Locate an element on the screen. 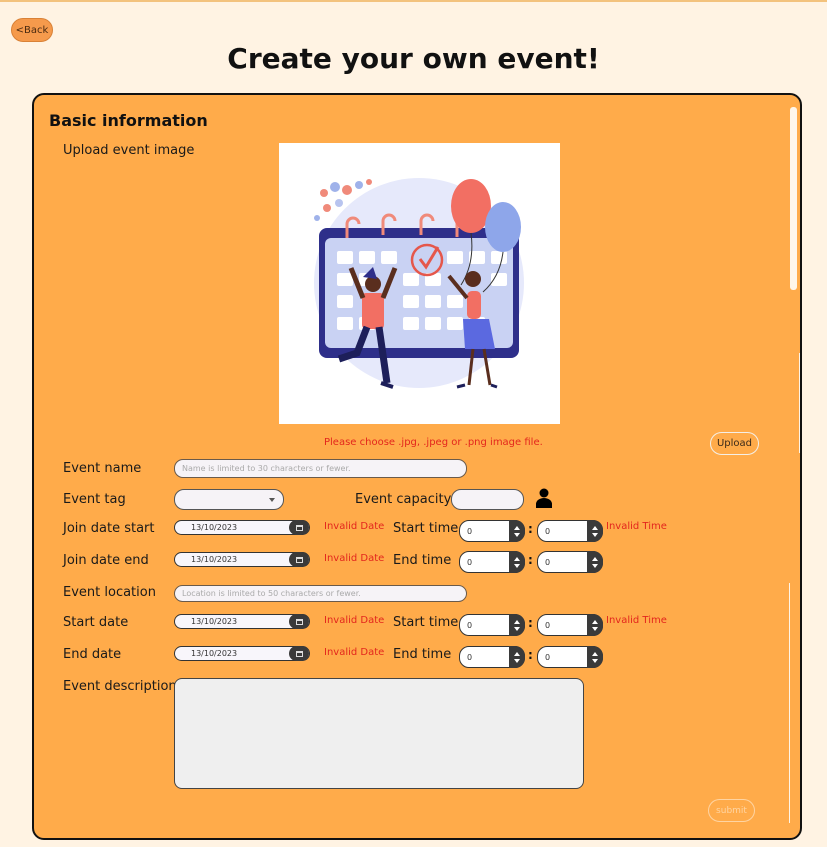  end-date-error: Invalid Date is located at coordinates (354, 652).